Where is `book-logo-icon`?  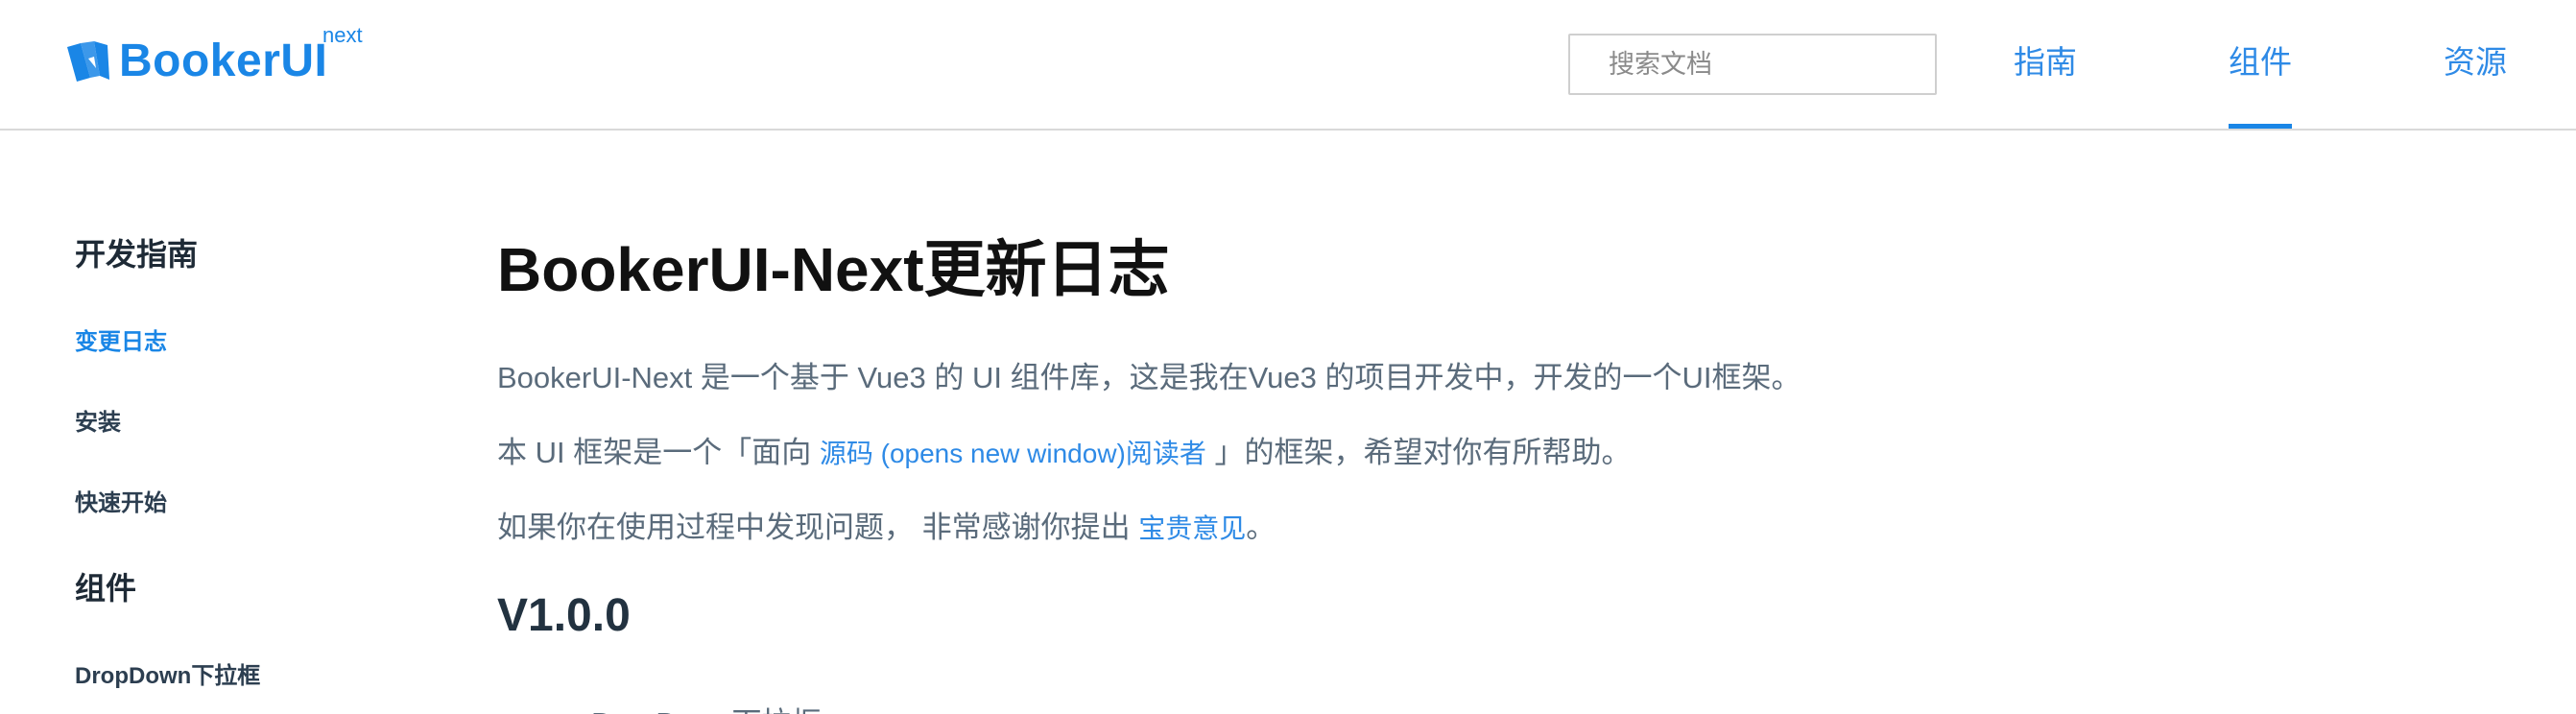
book-logo-icon is located at coordinates (88, 62).